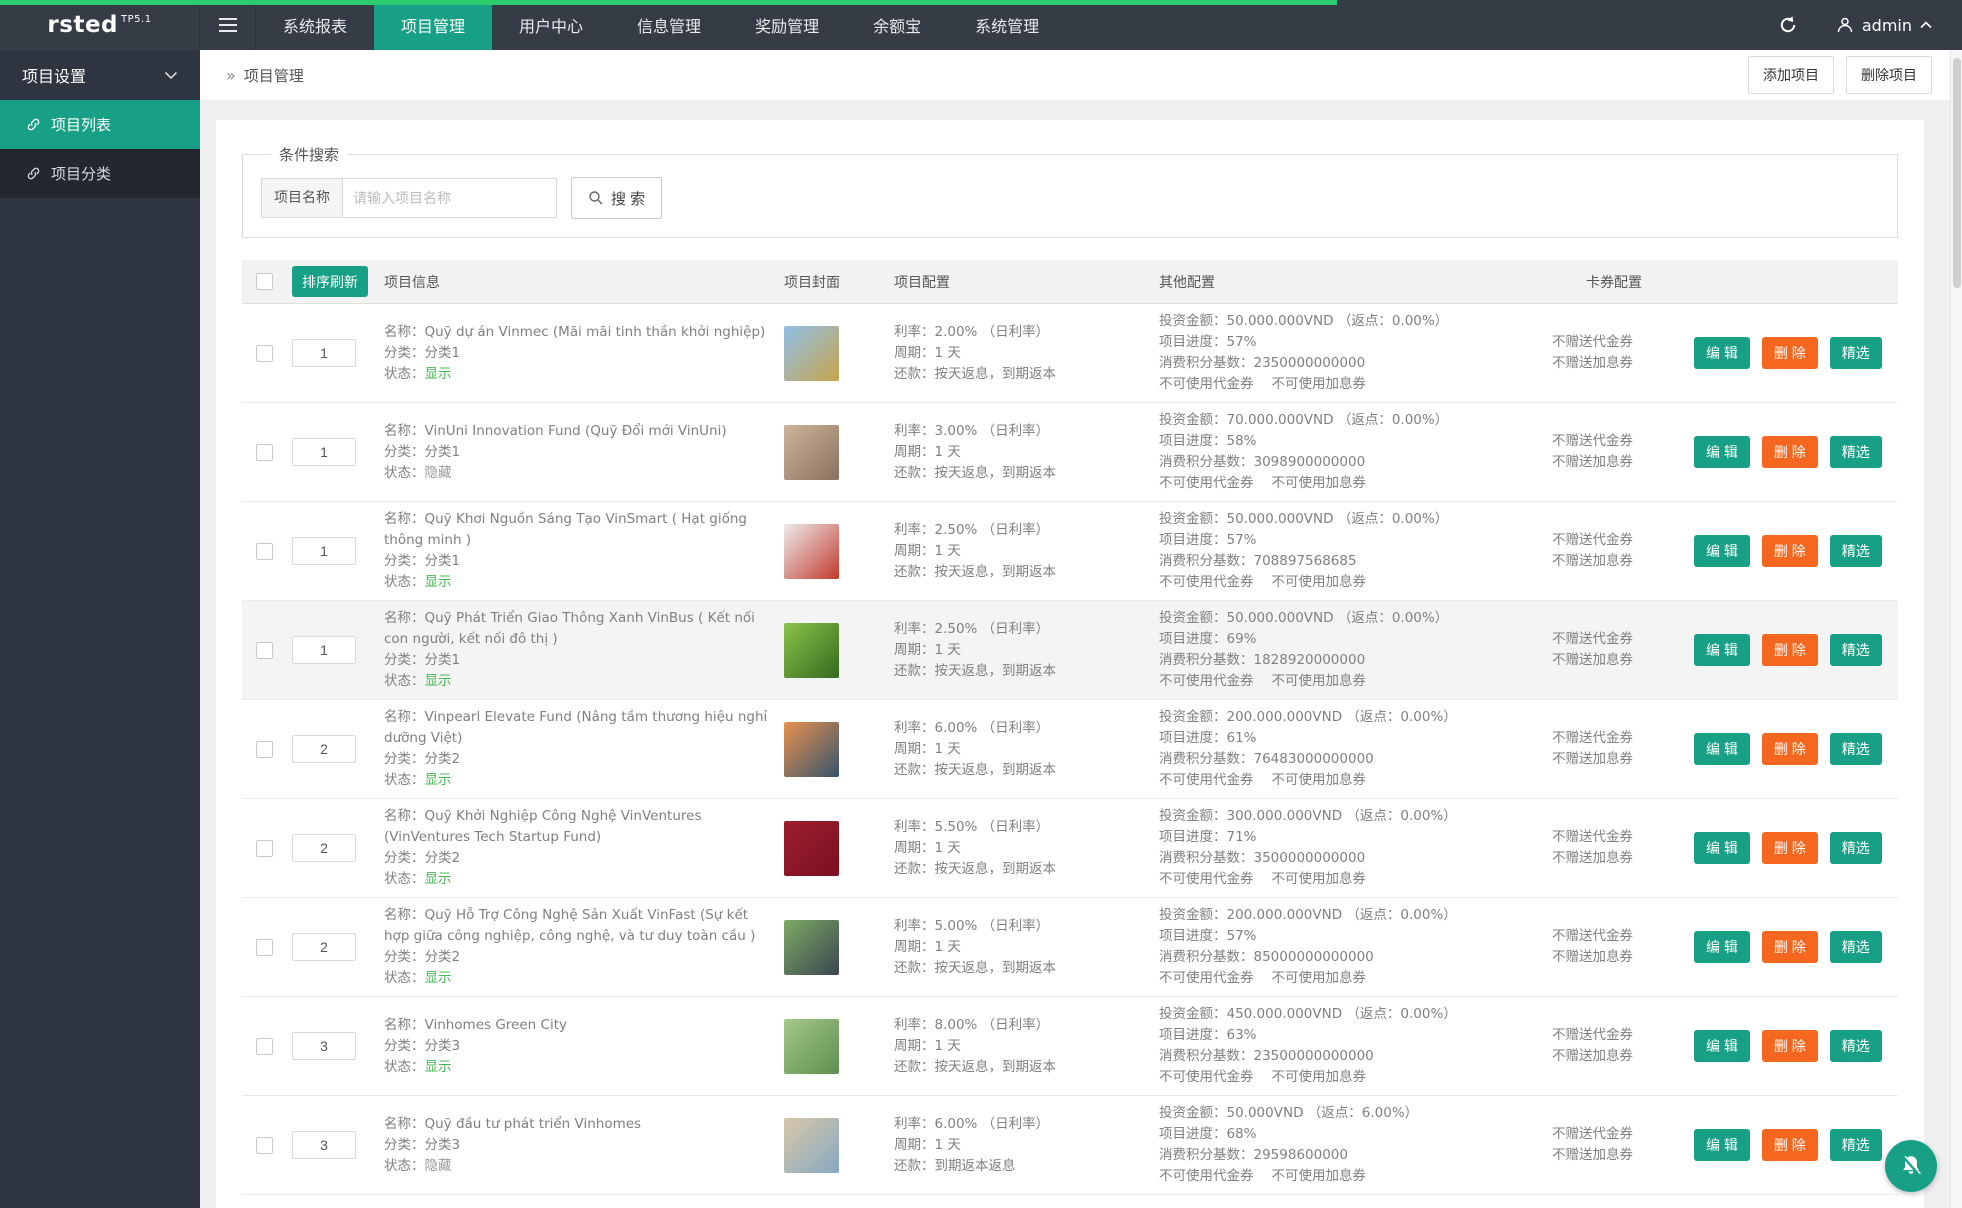 This screenshot has width=1962, height=1208. What do you see at coordinates (1026, 1046) in the screenshot?
I see `project-config-cell: 利率：8.00% （日利率） 周期：1 天 还款：按天返息，到期返本` at bounding box center [1026, 1046].